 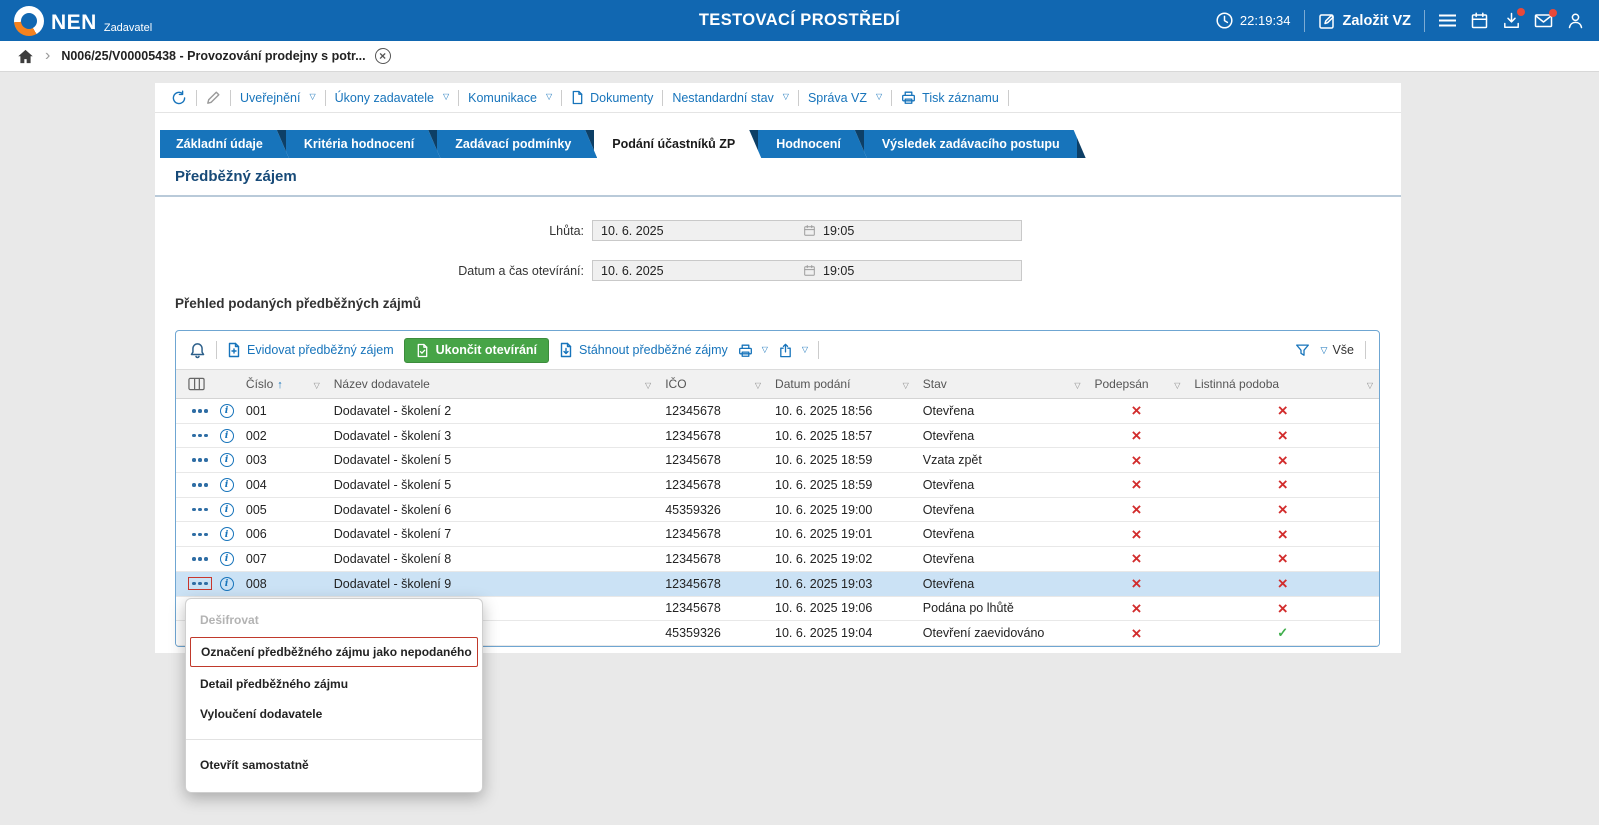 What do you see at coordinates (676, 384) in the screenshot?
I see `column-label: IČO` at bounding box center [676, 384].